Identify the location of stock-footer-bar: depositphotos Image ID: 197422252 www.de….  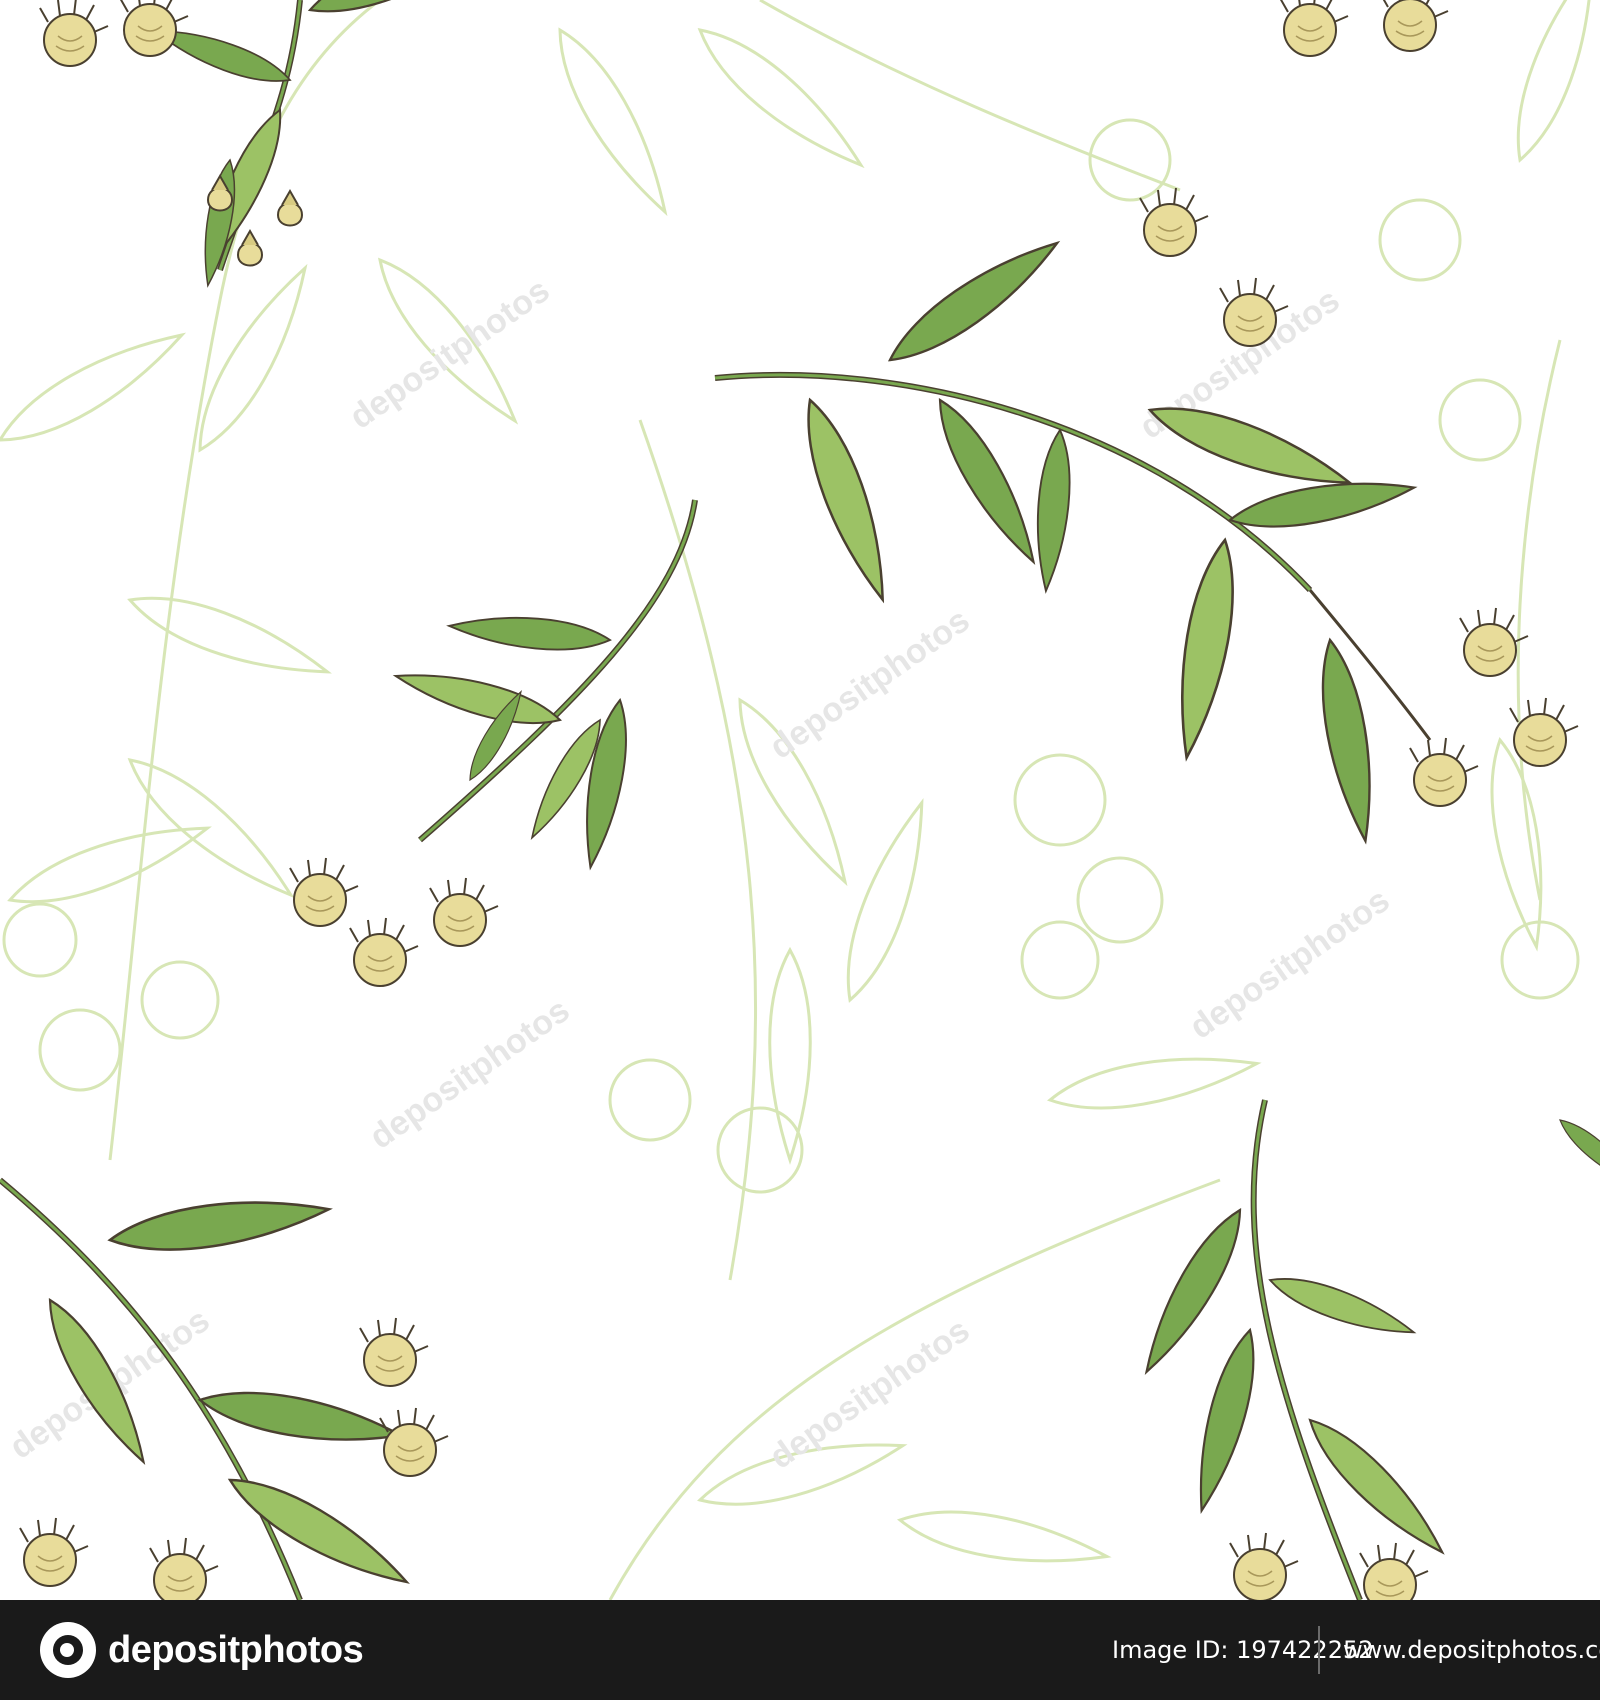
(800, 1650).